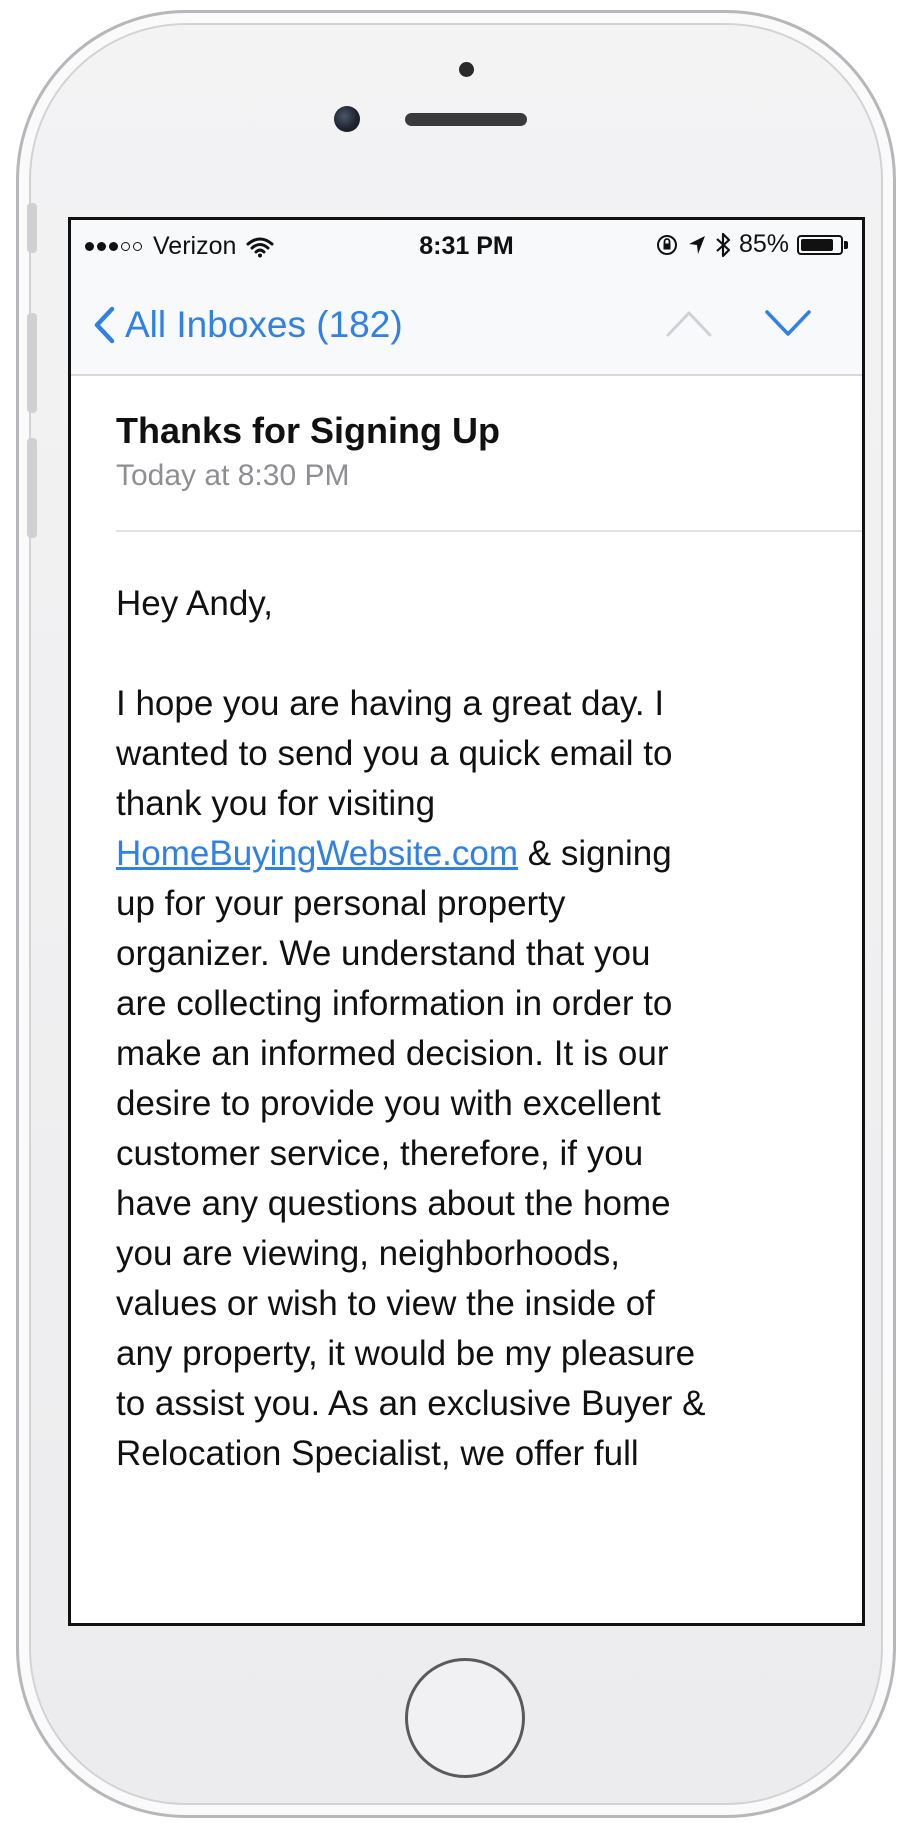 This screenshot has height=1825, width=903. Describe the element at coordinates (406, 1353) in the screenshot. I see `body-line: any property, it would be my pleasure` at that location.